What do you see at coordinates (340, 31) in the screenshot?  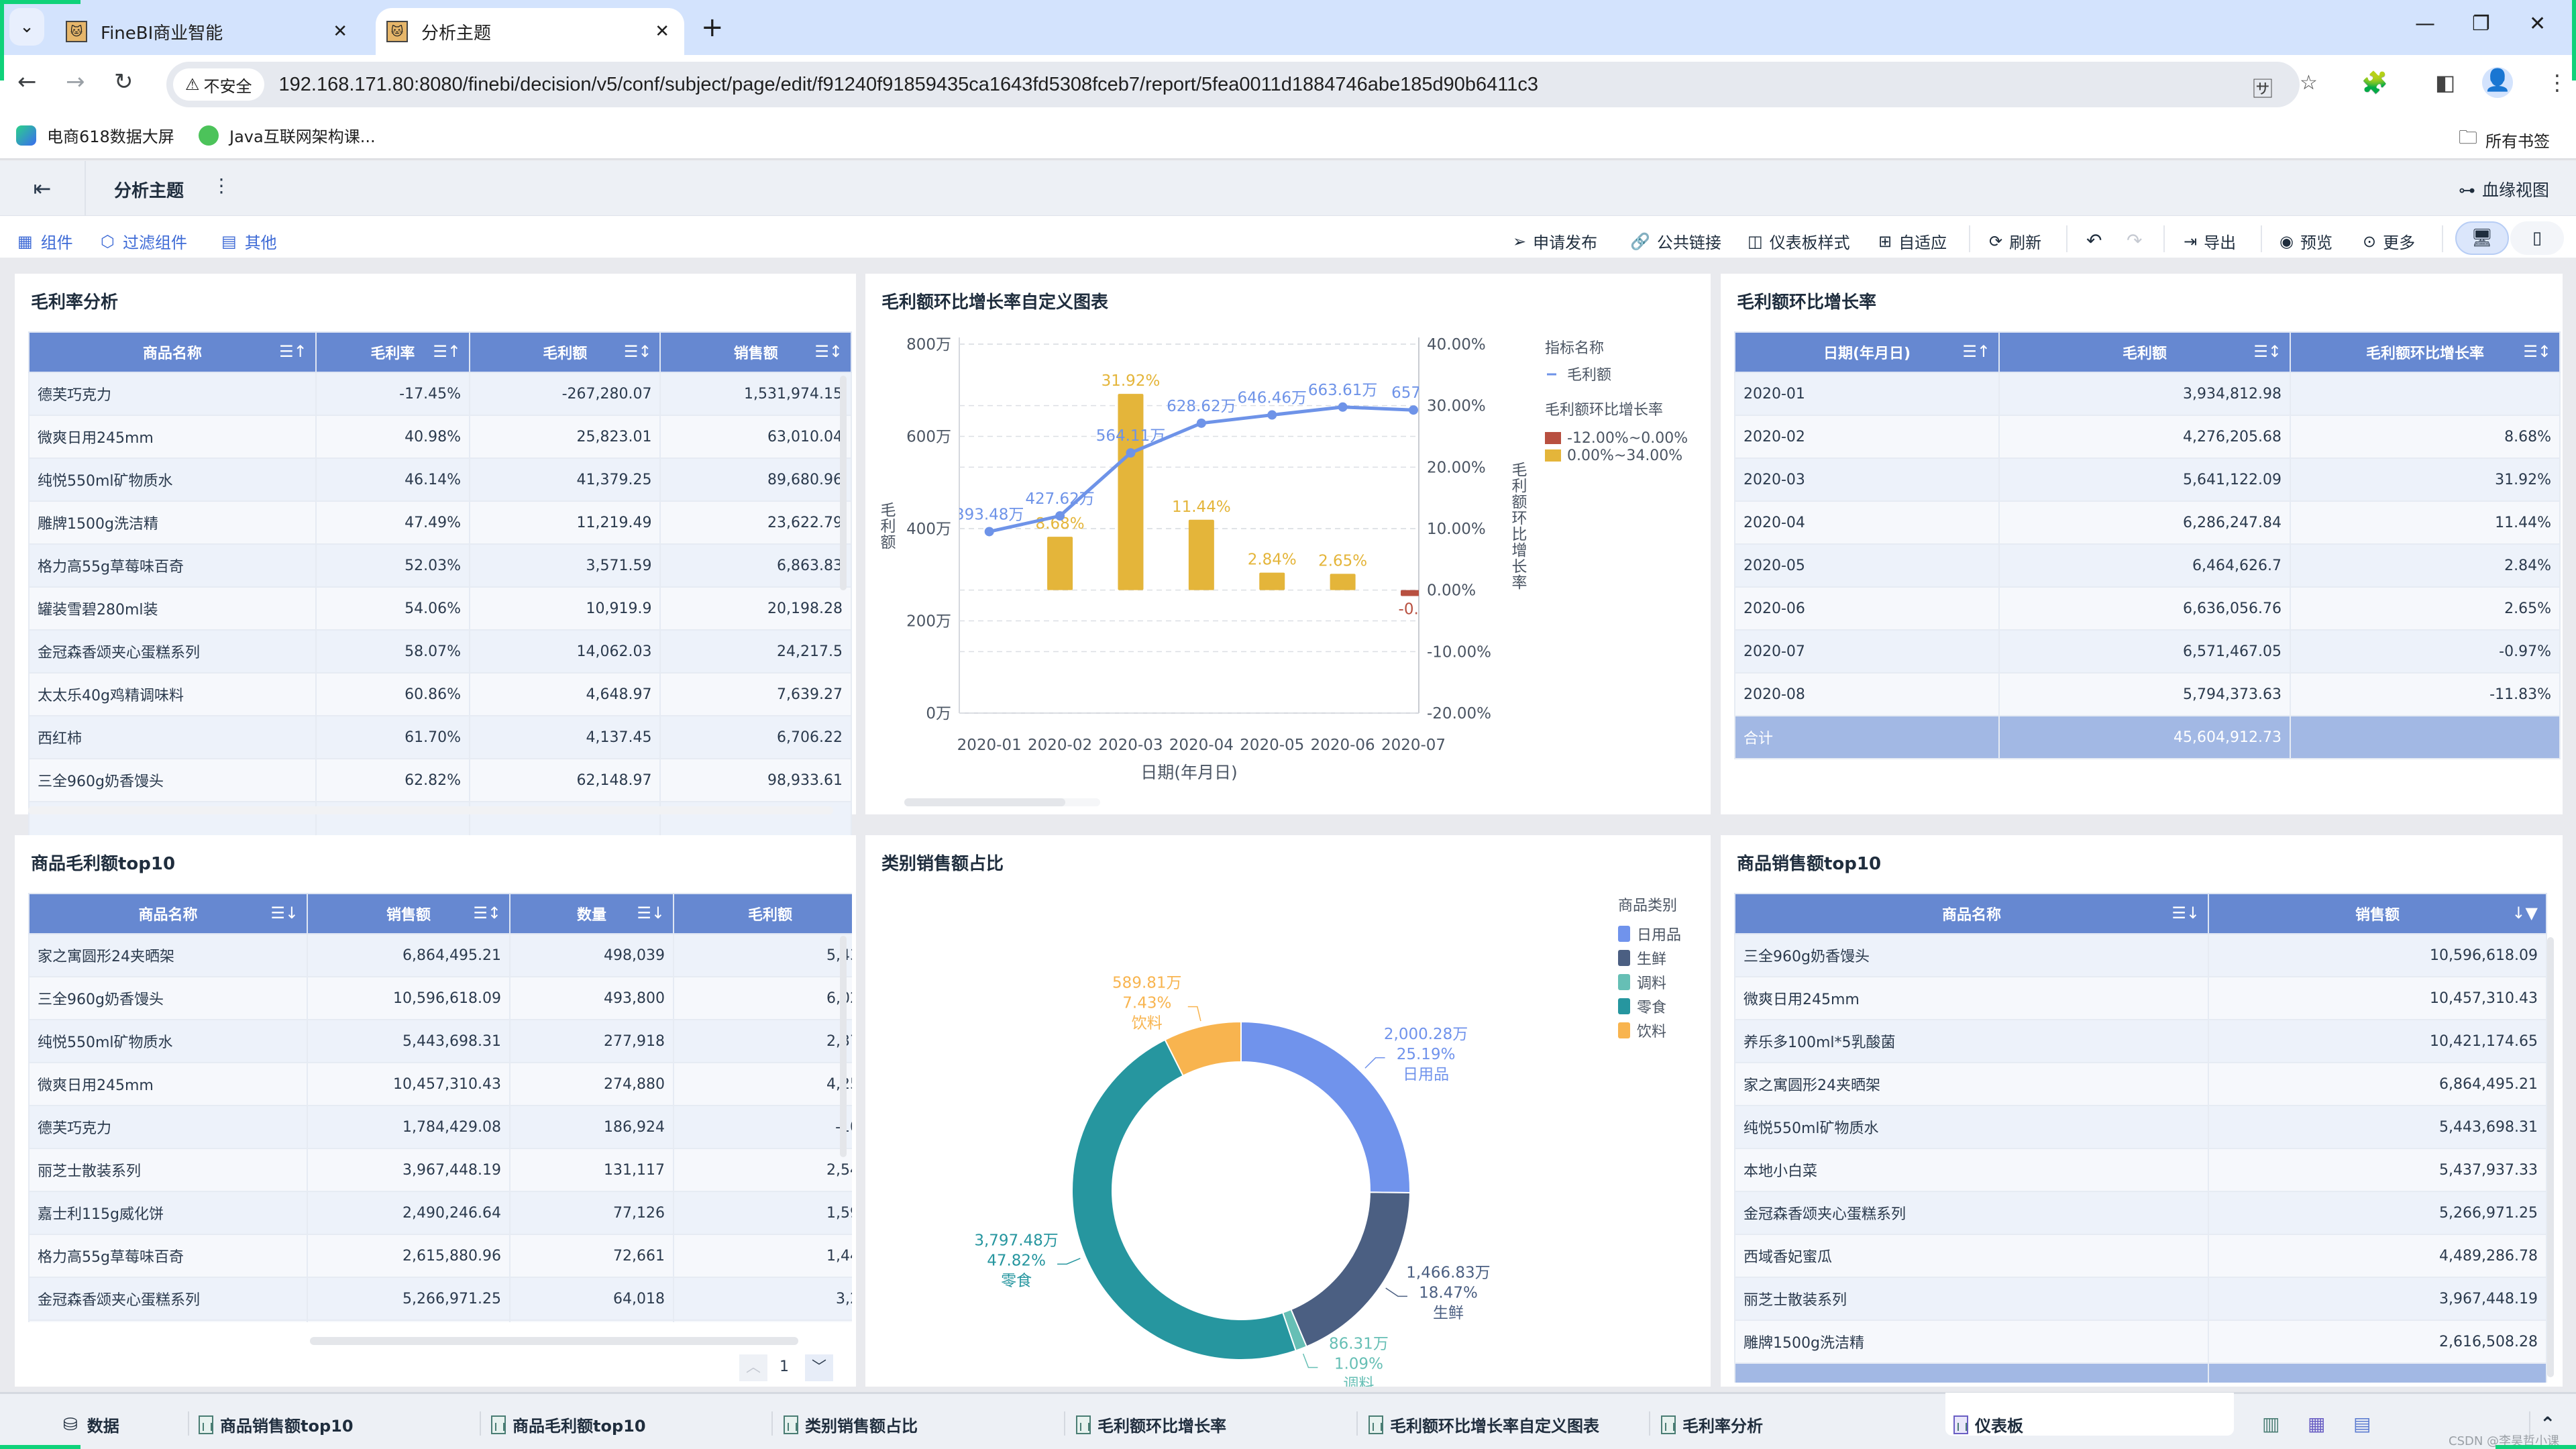 I see `close-tab-icon: ✕` at bounding box center [340, 31].